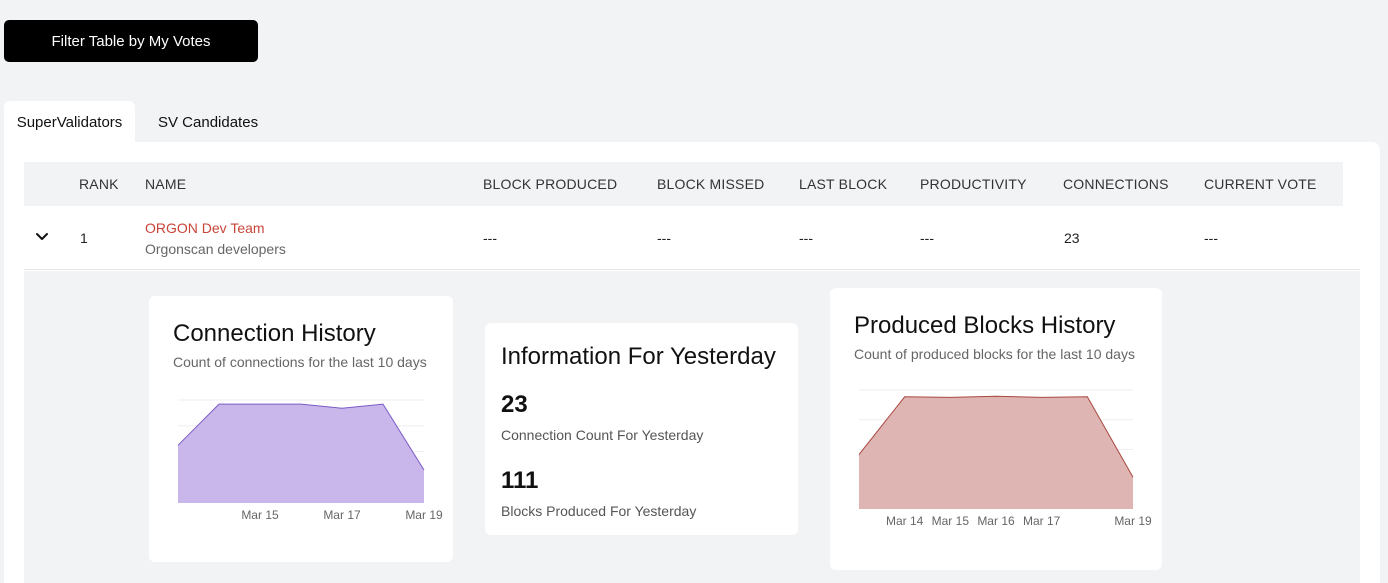 This screenshot has width=1388, height=583. I want to click on blocks-produced-value: 111, so click(520, 480).